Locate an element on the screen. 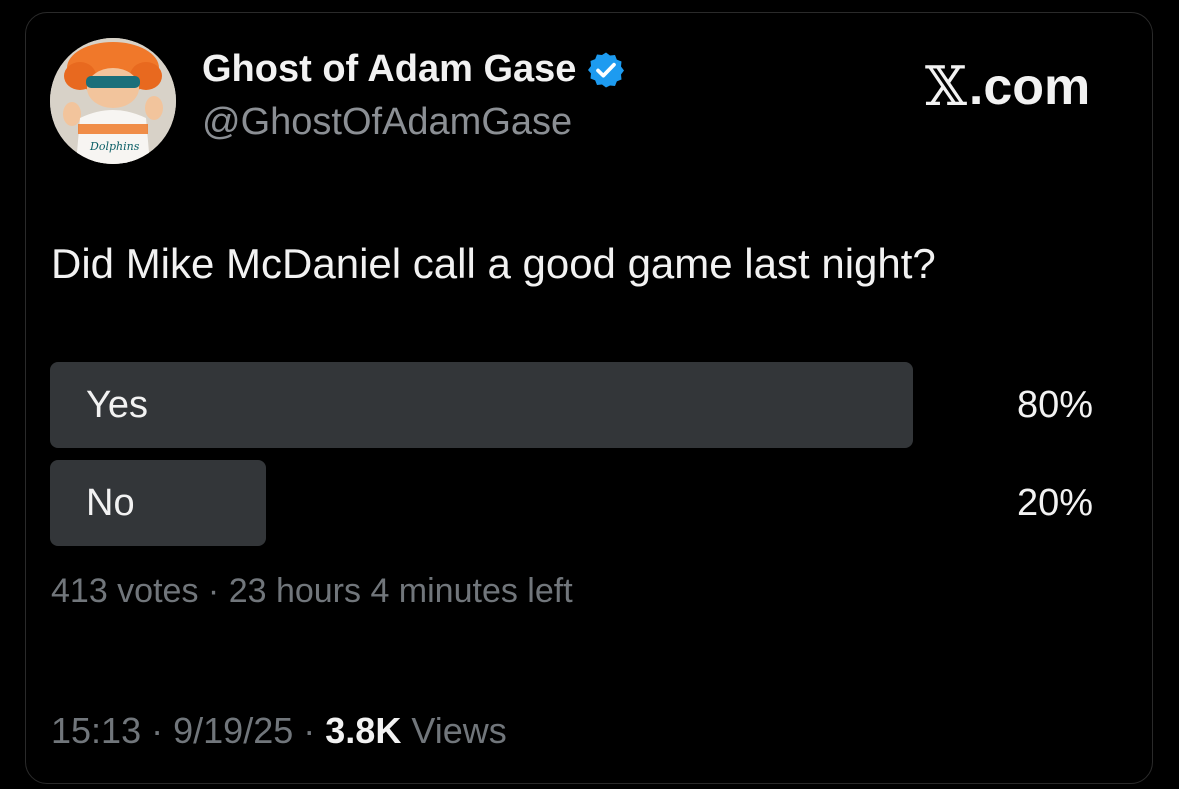  avatar: Dolphins is located at coordinates (113, 101).